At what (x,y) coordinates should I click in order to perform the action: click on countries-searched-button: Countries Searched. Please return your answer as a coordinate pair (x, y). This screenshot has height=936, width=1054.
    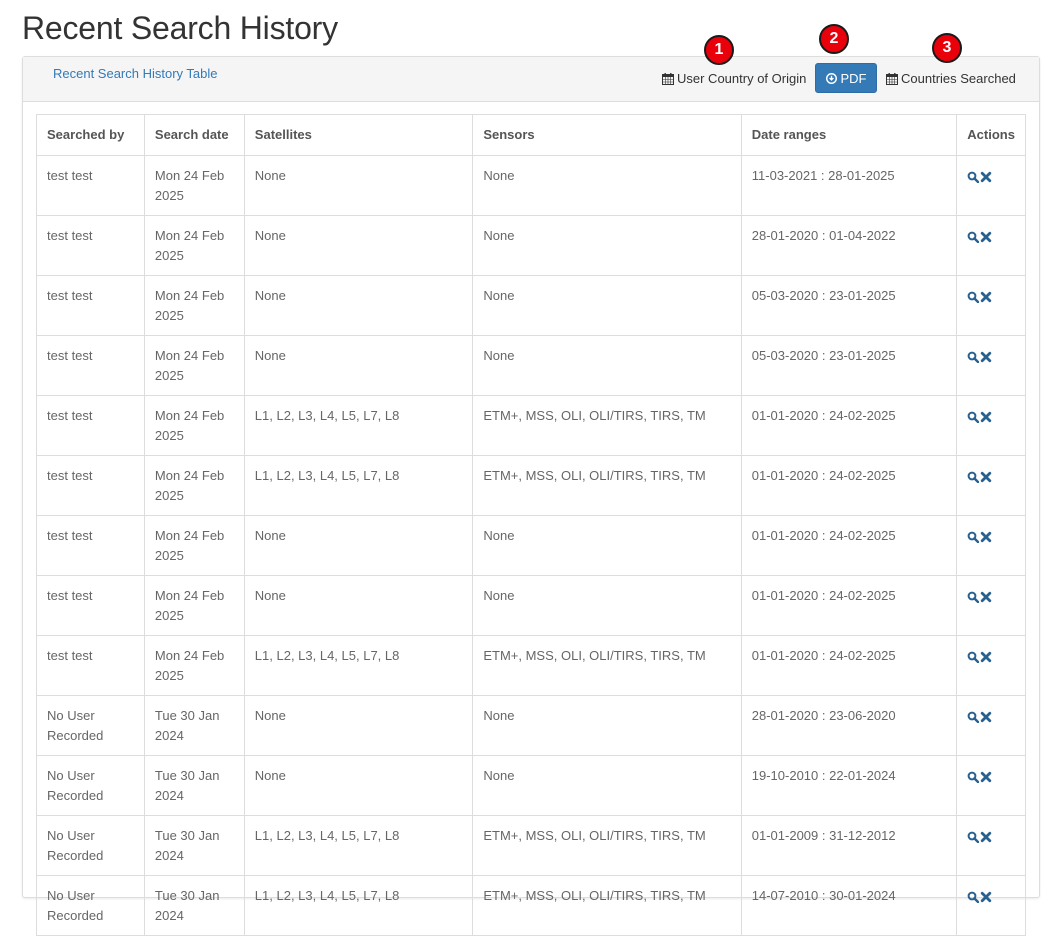
    Looking at the image, I should click on (951, 78).